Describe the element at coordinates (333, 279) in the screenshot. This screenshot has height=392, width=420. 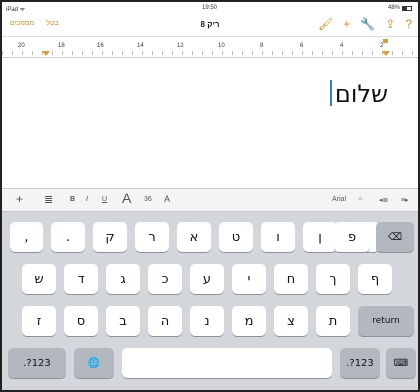
I see `key-final-kaf: ך` at that location.